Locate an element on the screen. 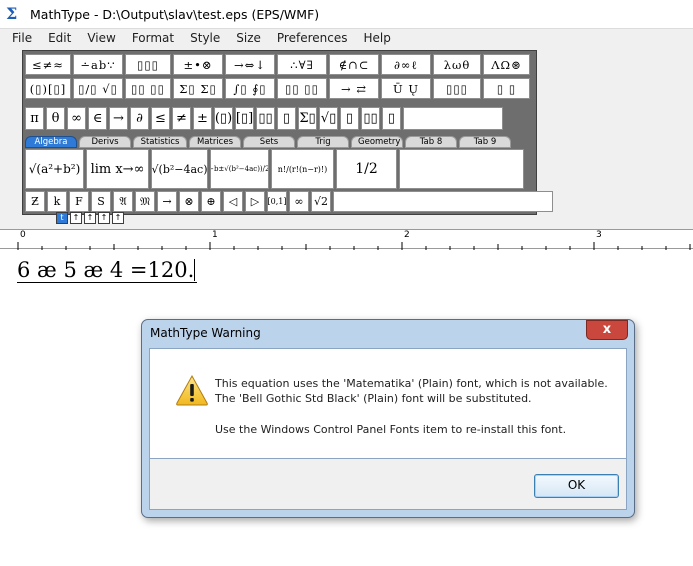 The height and width of the screenshot is (566, 693). plus-minus-button: ± is located at coordinates (202, 118).